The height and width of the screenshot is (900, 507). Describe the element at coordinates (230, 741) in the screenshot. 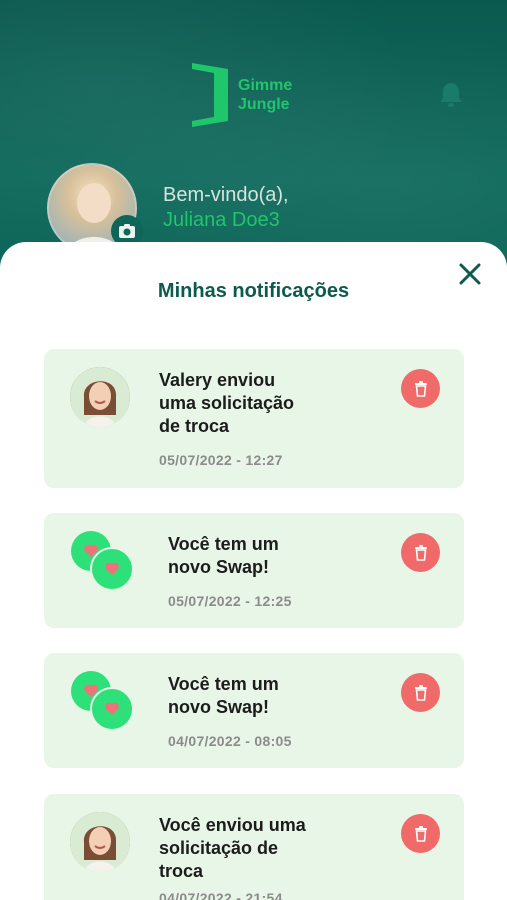

I see `notification-time: 04/07/2022 - 08:05` at that location.